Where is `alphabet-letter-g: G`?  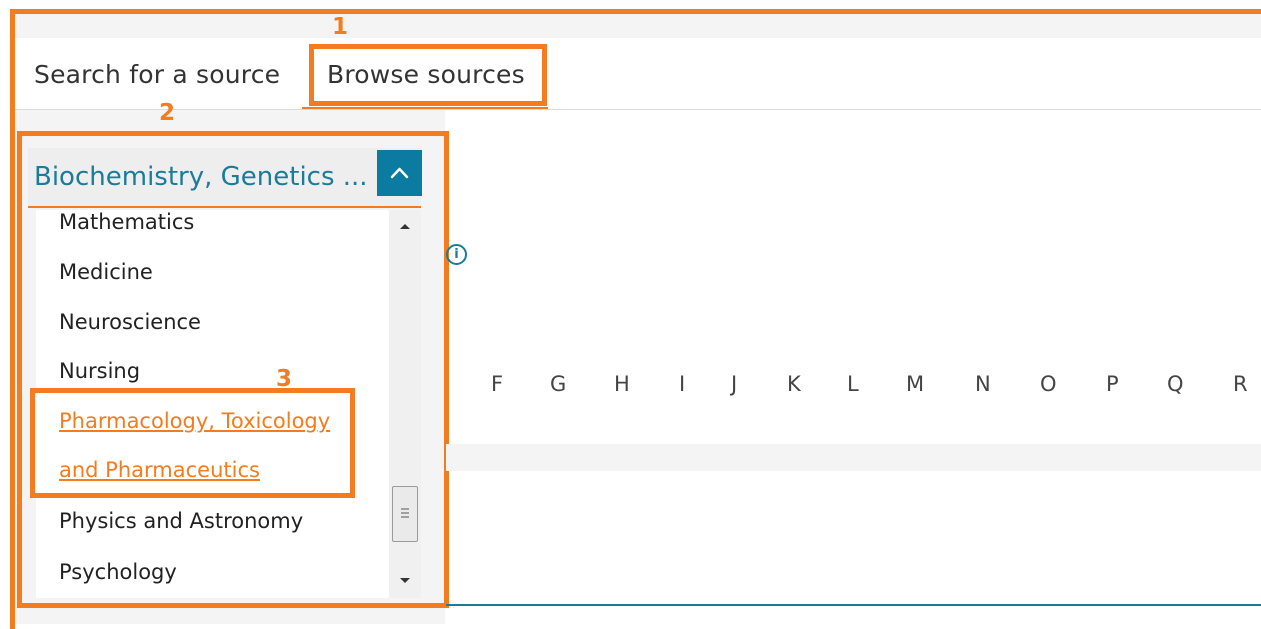 alphabet-letter-g: G is located at coordinates (558, 384).